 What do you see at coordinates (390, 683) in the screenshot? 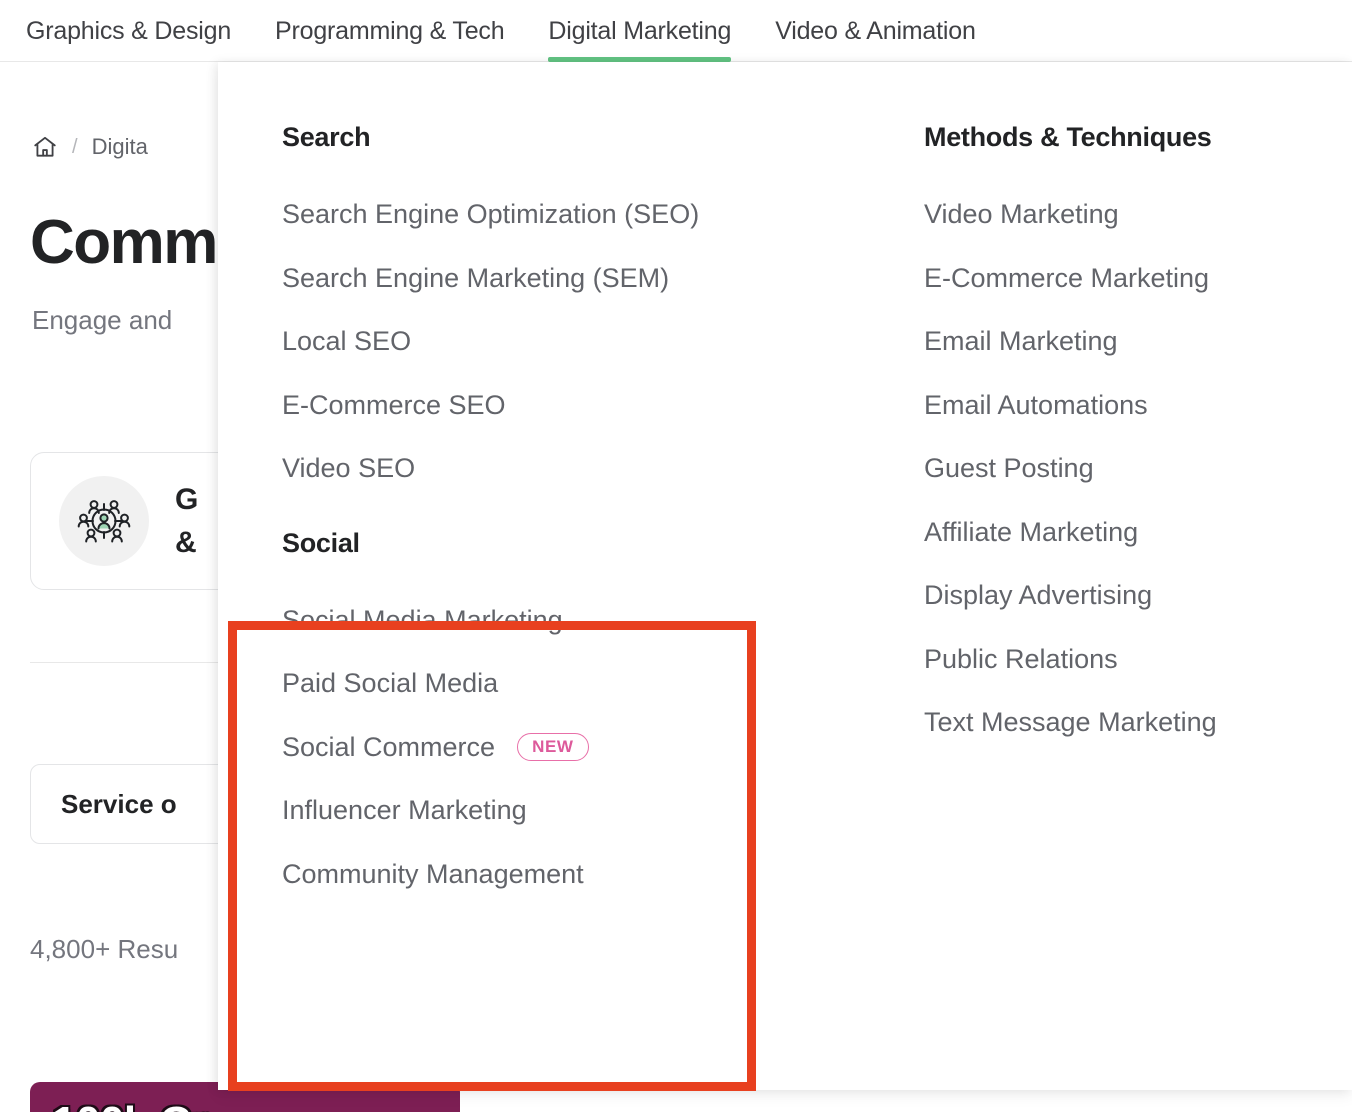
I see `dropdown-item-label: Paid Social Media` at bounding box center [390, 683].